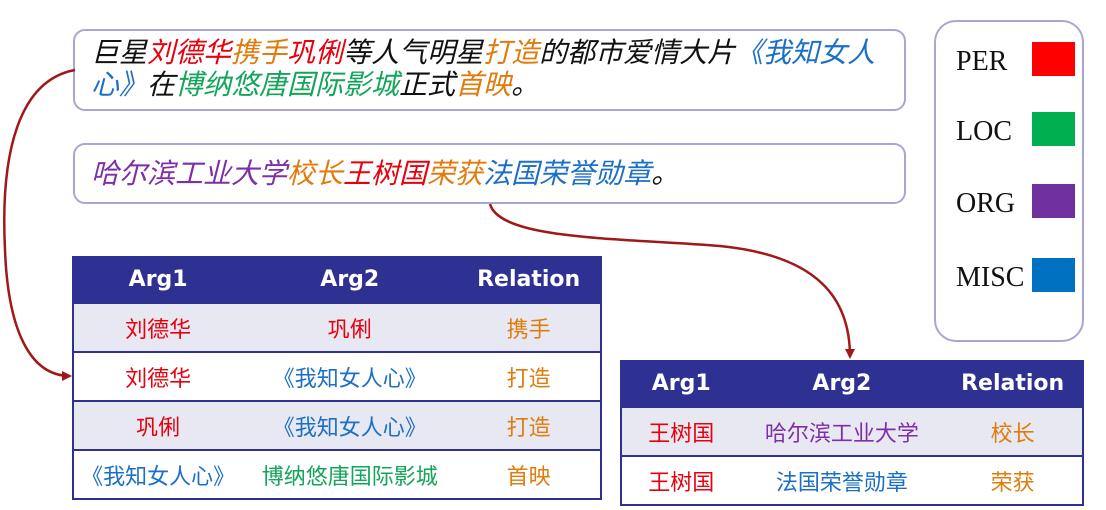 The width and height of the screenshot is (1106, 510). What do you see at coordinates (39, 224) in the screenshot?
I see `arrow-sentence1-to-table1` at bounding box center [39, 224].